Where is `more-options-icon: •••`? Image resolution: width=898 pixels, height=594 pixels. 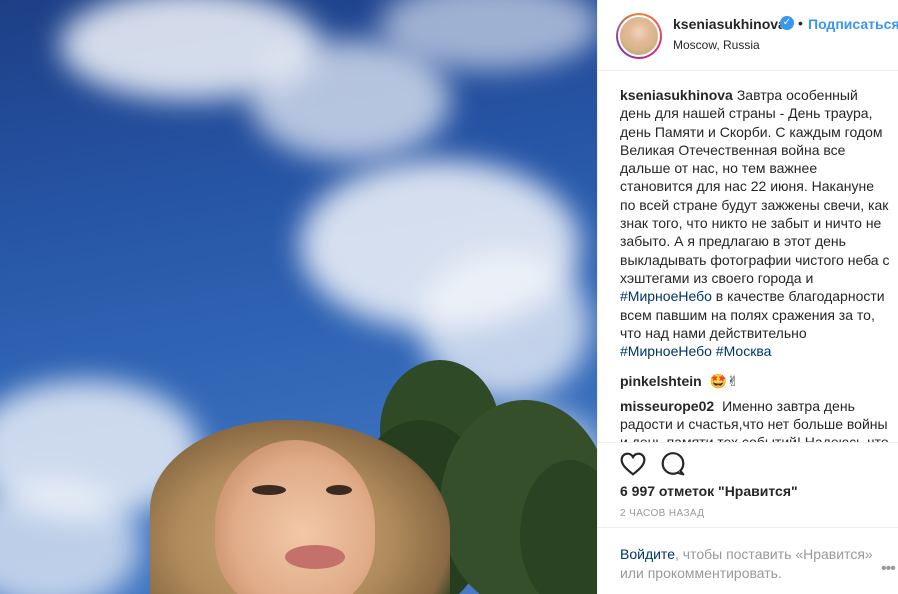
more-options-icon: ••• is located at coordinates (888, 569).